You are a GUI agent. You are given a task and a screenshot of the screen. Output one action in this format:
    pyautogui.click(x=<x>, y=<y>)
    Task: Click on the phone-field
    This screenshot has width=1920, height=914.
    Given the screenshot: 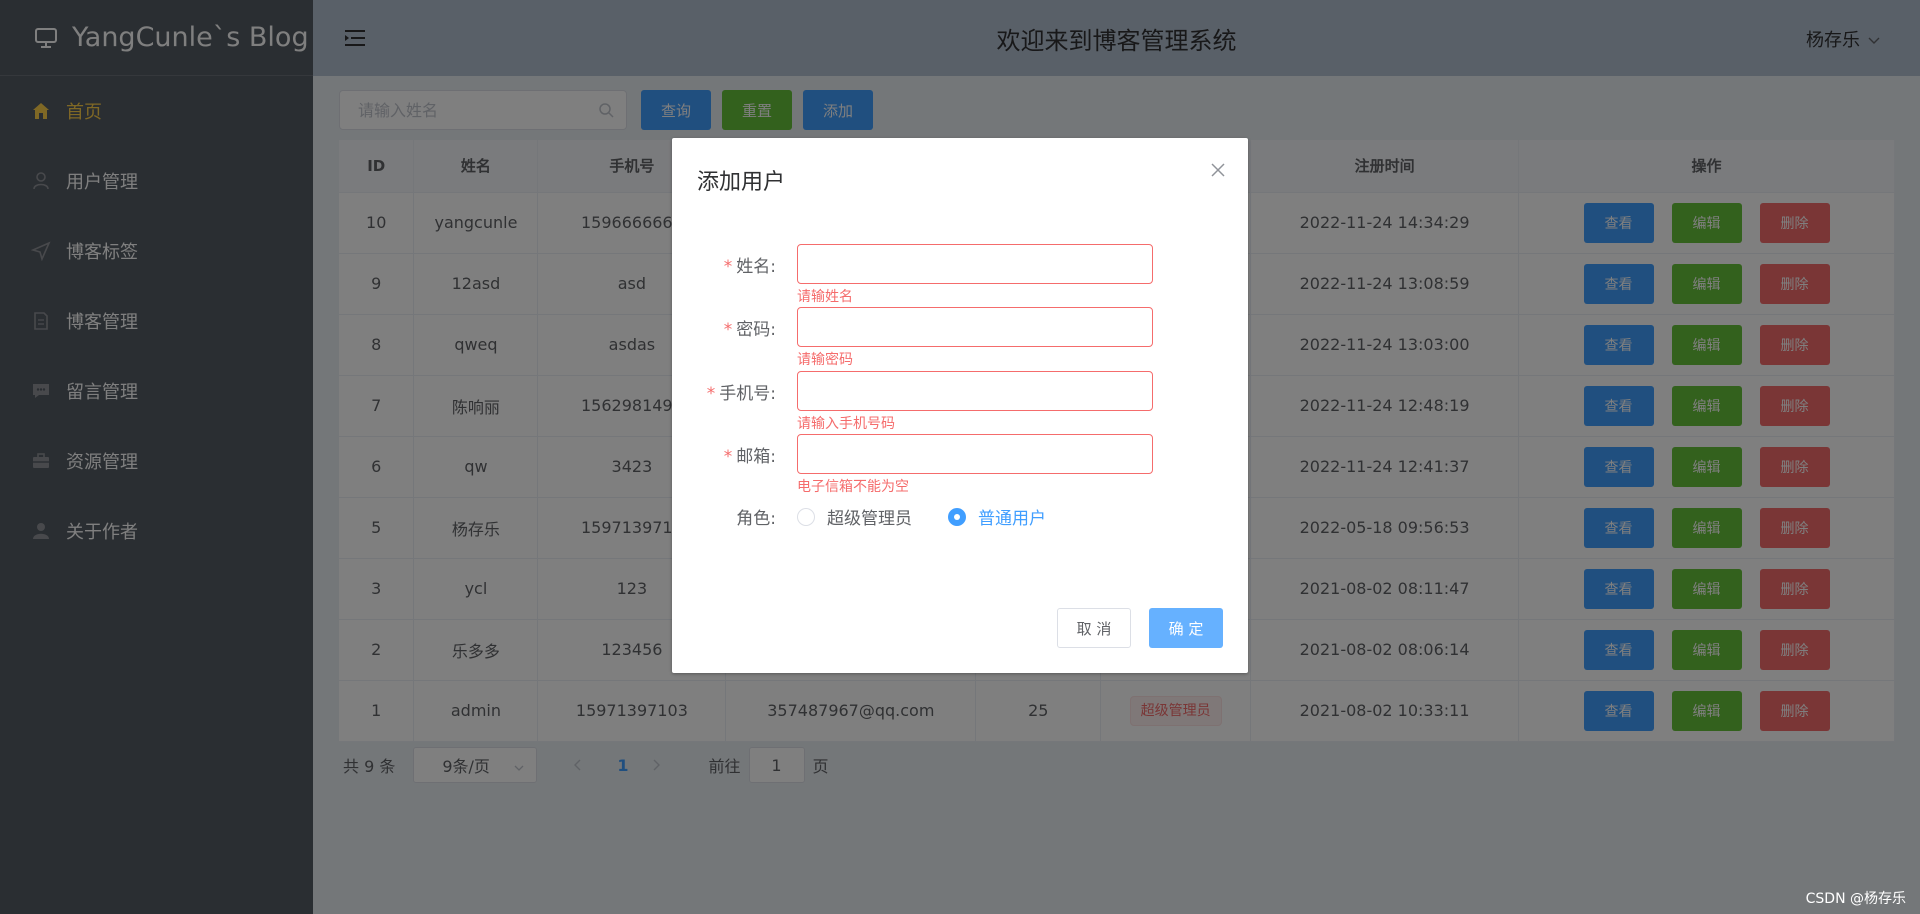 What is the action you would take?
    pyautogui.click(x=975, y=391)
    